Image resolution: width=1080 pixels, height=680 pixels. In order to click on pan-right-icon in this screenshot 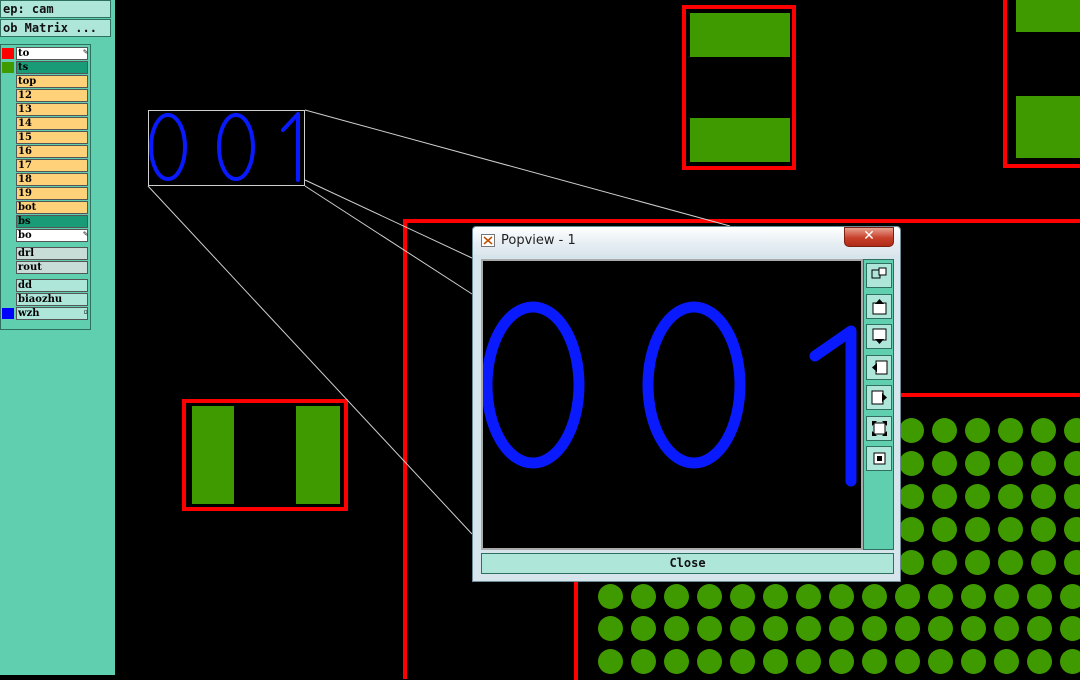, I will do `click(879, 397)`.